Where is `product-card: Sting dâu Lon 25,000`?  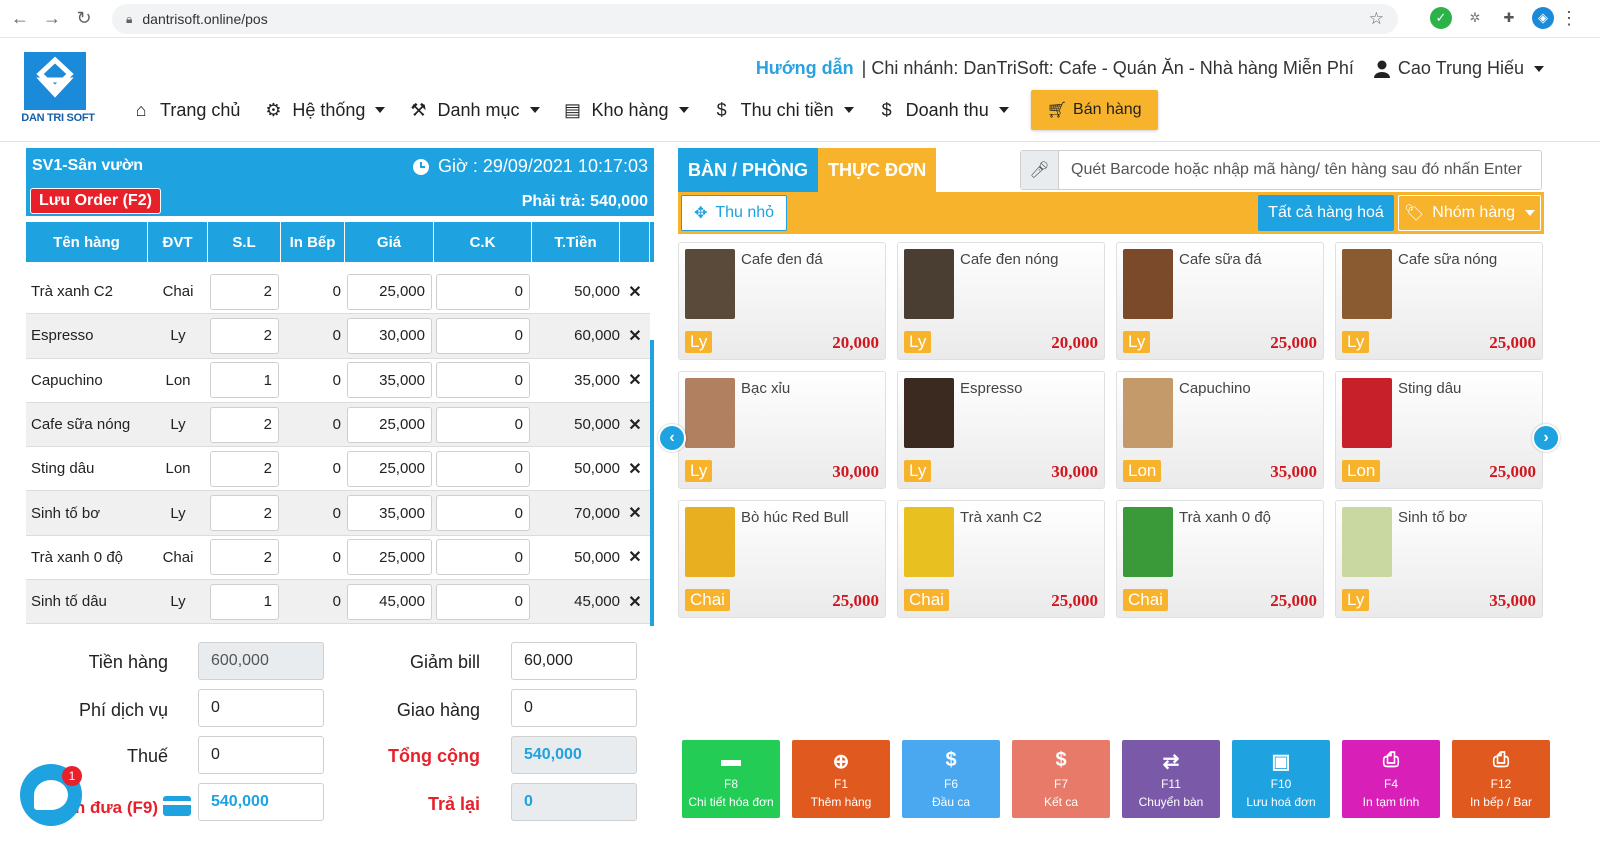
product-card: Sting dâu Lon 25,000 is located at coordinates (1439, 430).